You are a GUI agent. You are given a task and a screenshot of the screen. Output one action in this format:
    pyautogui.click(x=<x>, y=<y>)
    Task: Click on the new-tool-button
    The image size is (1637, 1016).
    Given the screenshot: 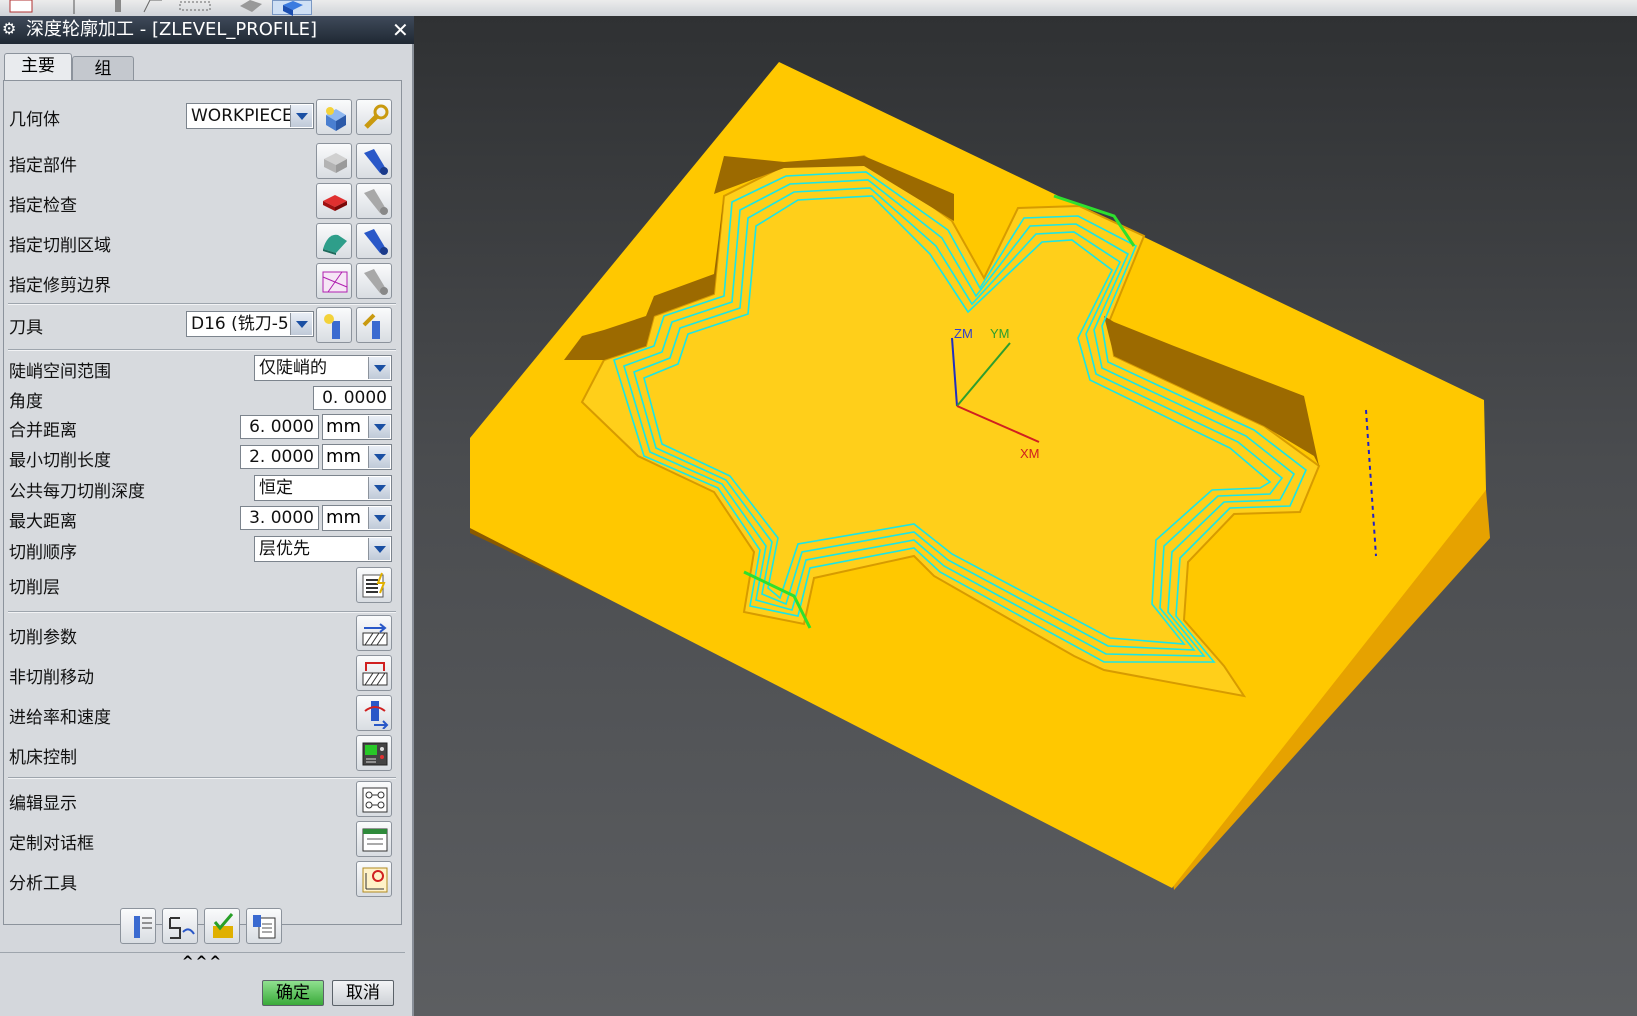 What is the action you would take?
    pyautogui.click(x=334, y=325)
    